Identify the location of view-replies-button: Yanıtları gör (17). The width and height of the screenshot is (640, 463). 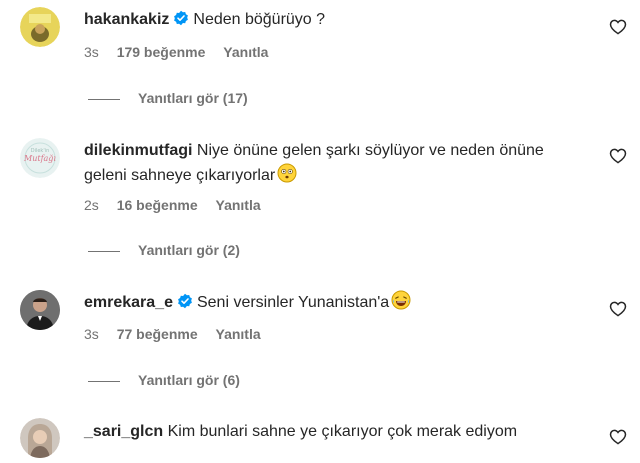
(168, 98).